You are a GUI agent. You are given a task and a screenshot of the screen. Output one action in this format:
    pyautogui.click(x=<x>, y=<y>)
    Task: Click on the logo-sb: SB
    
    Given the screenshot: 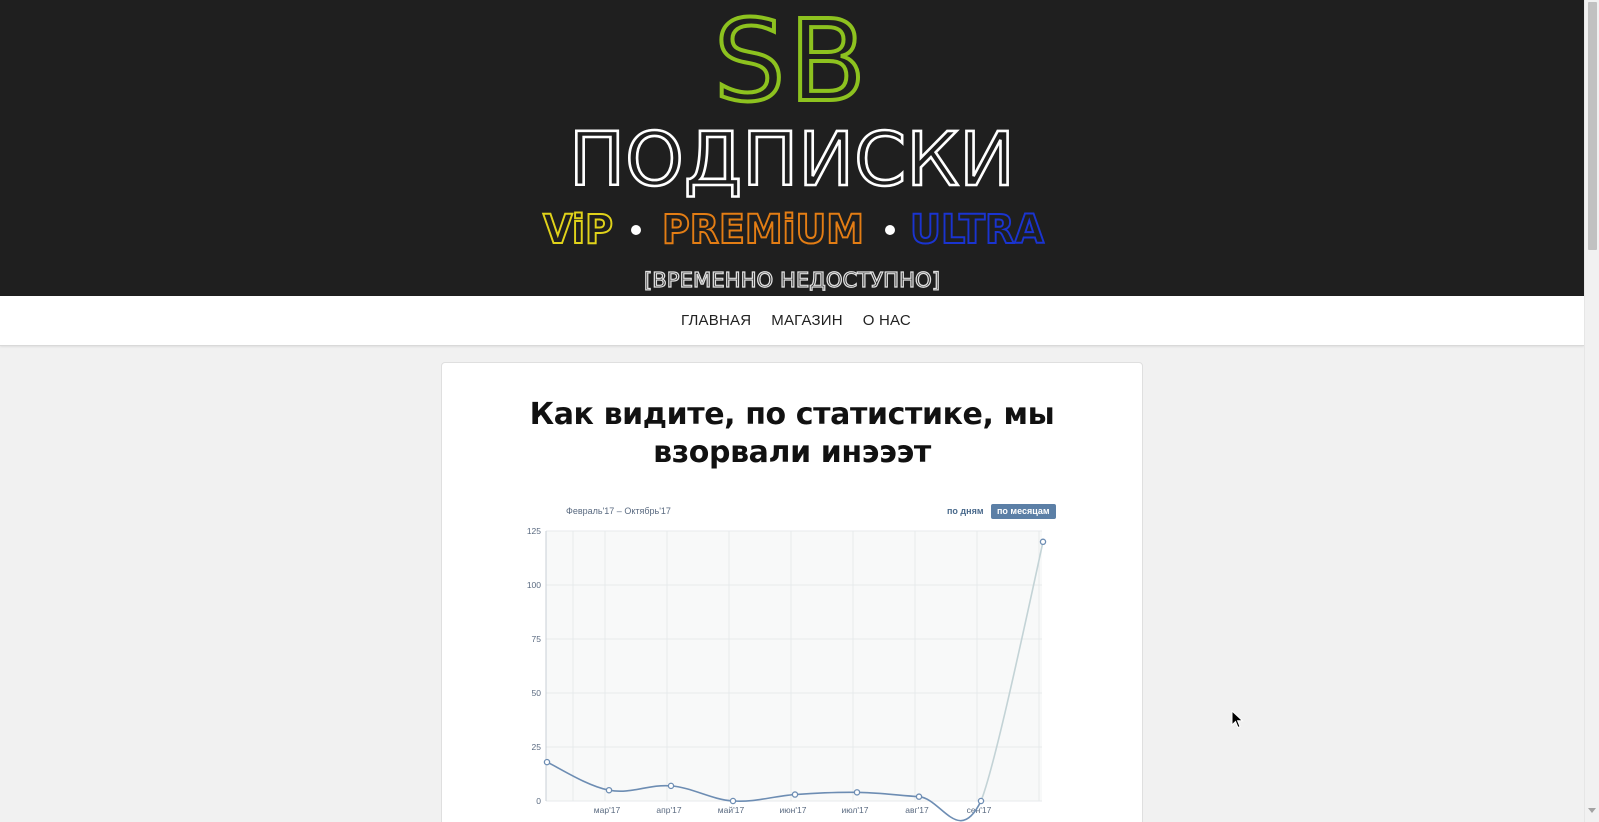 What is the action you would take?
    pyautogui.click(x=792, y=63)
    